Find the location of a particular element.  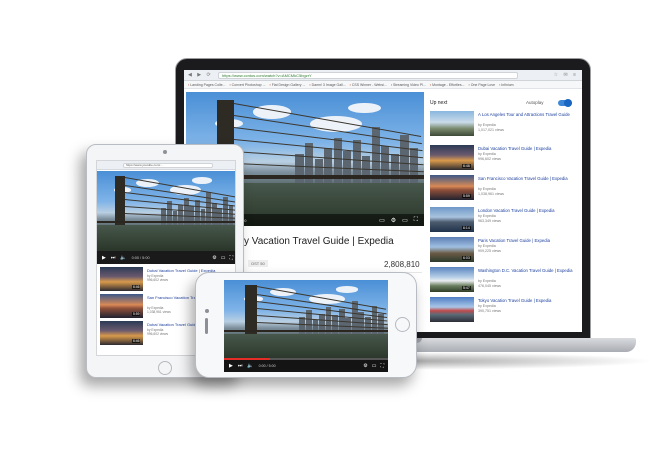

tablet-home-button is located at coordinates (165, 368).